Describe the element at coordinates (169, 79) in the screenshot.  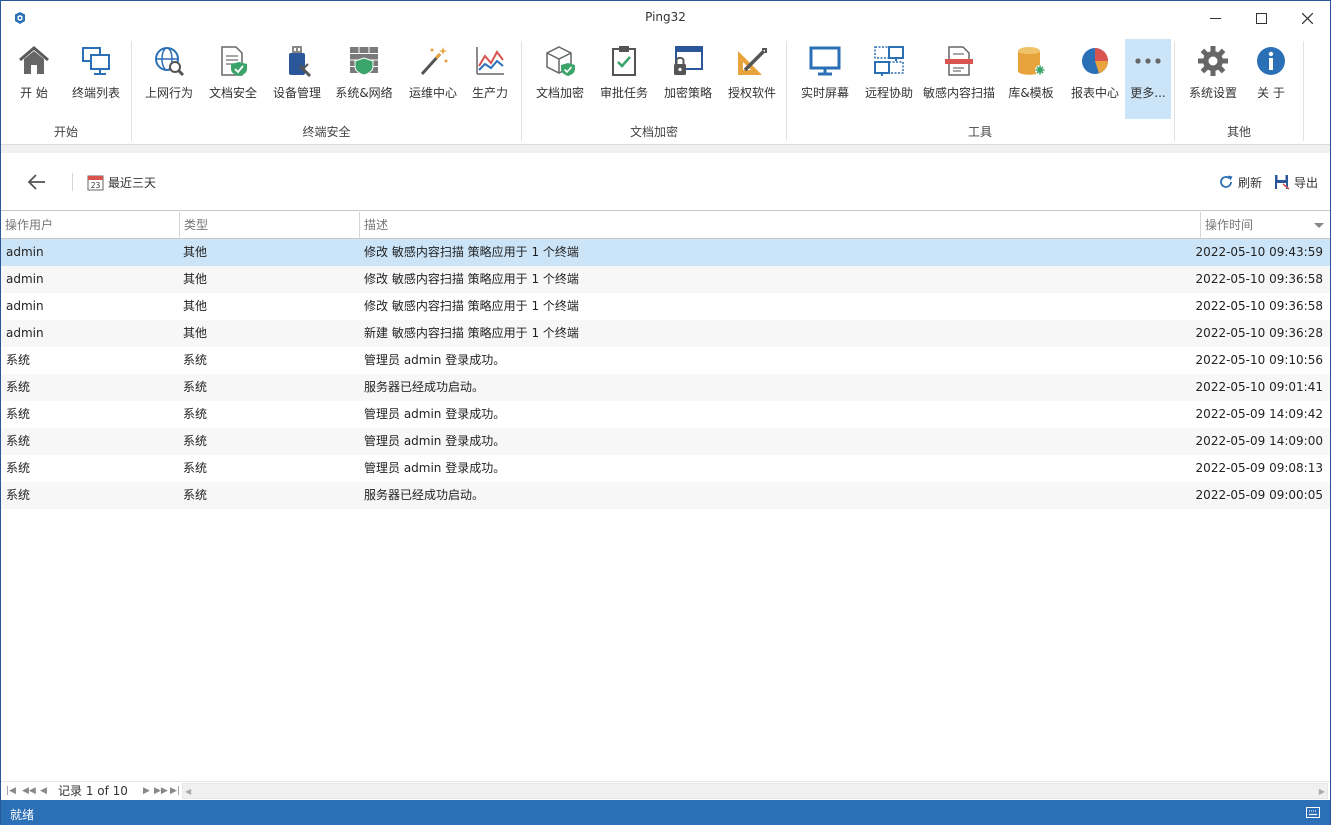
I see `ribbon-web-behavior-button: 上网行为` at that location.